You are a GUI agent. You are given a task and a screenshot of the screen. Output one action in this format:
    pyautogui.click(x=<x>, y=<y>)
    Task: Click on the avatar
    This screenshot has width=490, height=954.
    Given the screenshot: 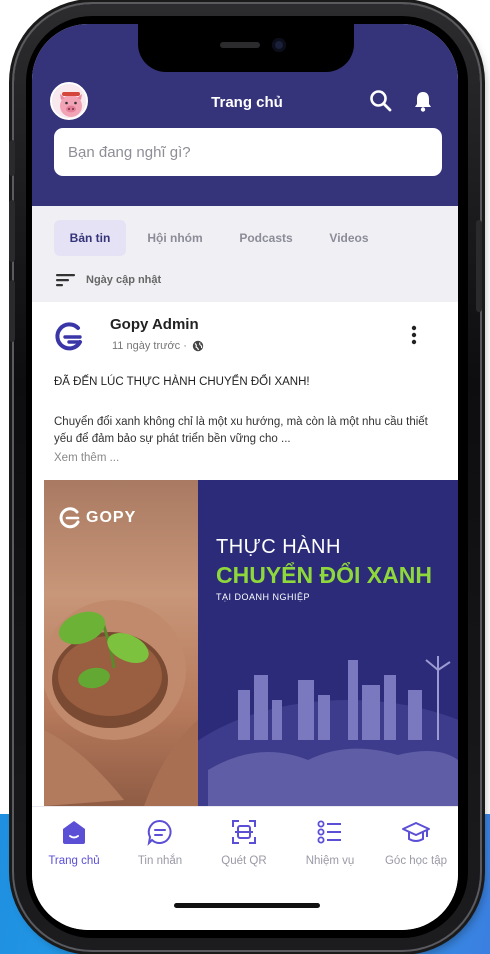 What is the action you would take?
    pyautogui.click(x=69, y=101)
    